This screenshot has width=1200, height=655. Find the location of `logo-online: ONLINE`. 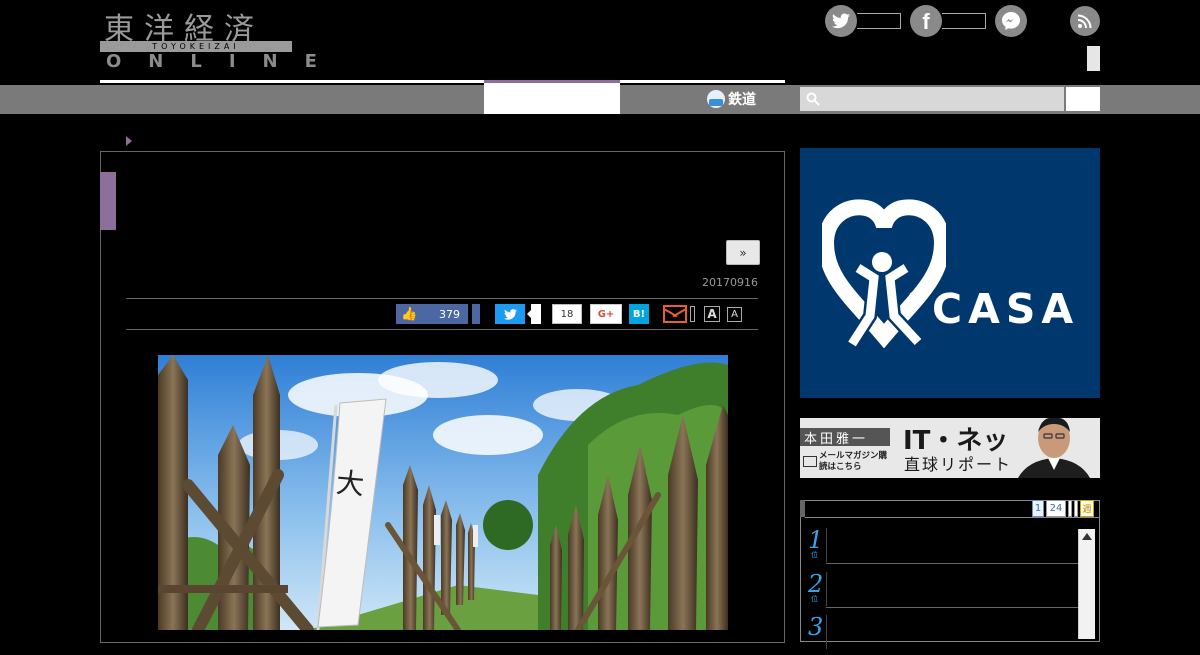

logo-online: ONLINE is located at coordinates (225, 61).